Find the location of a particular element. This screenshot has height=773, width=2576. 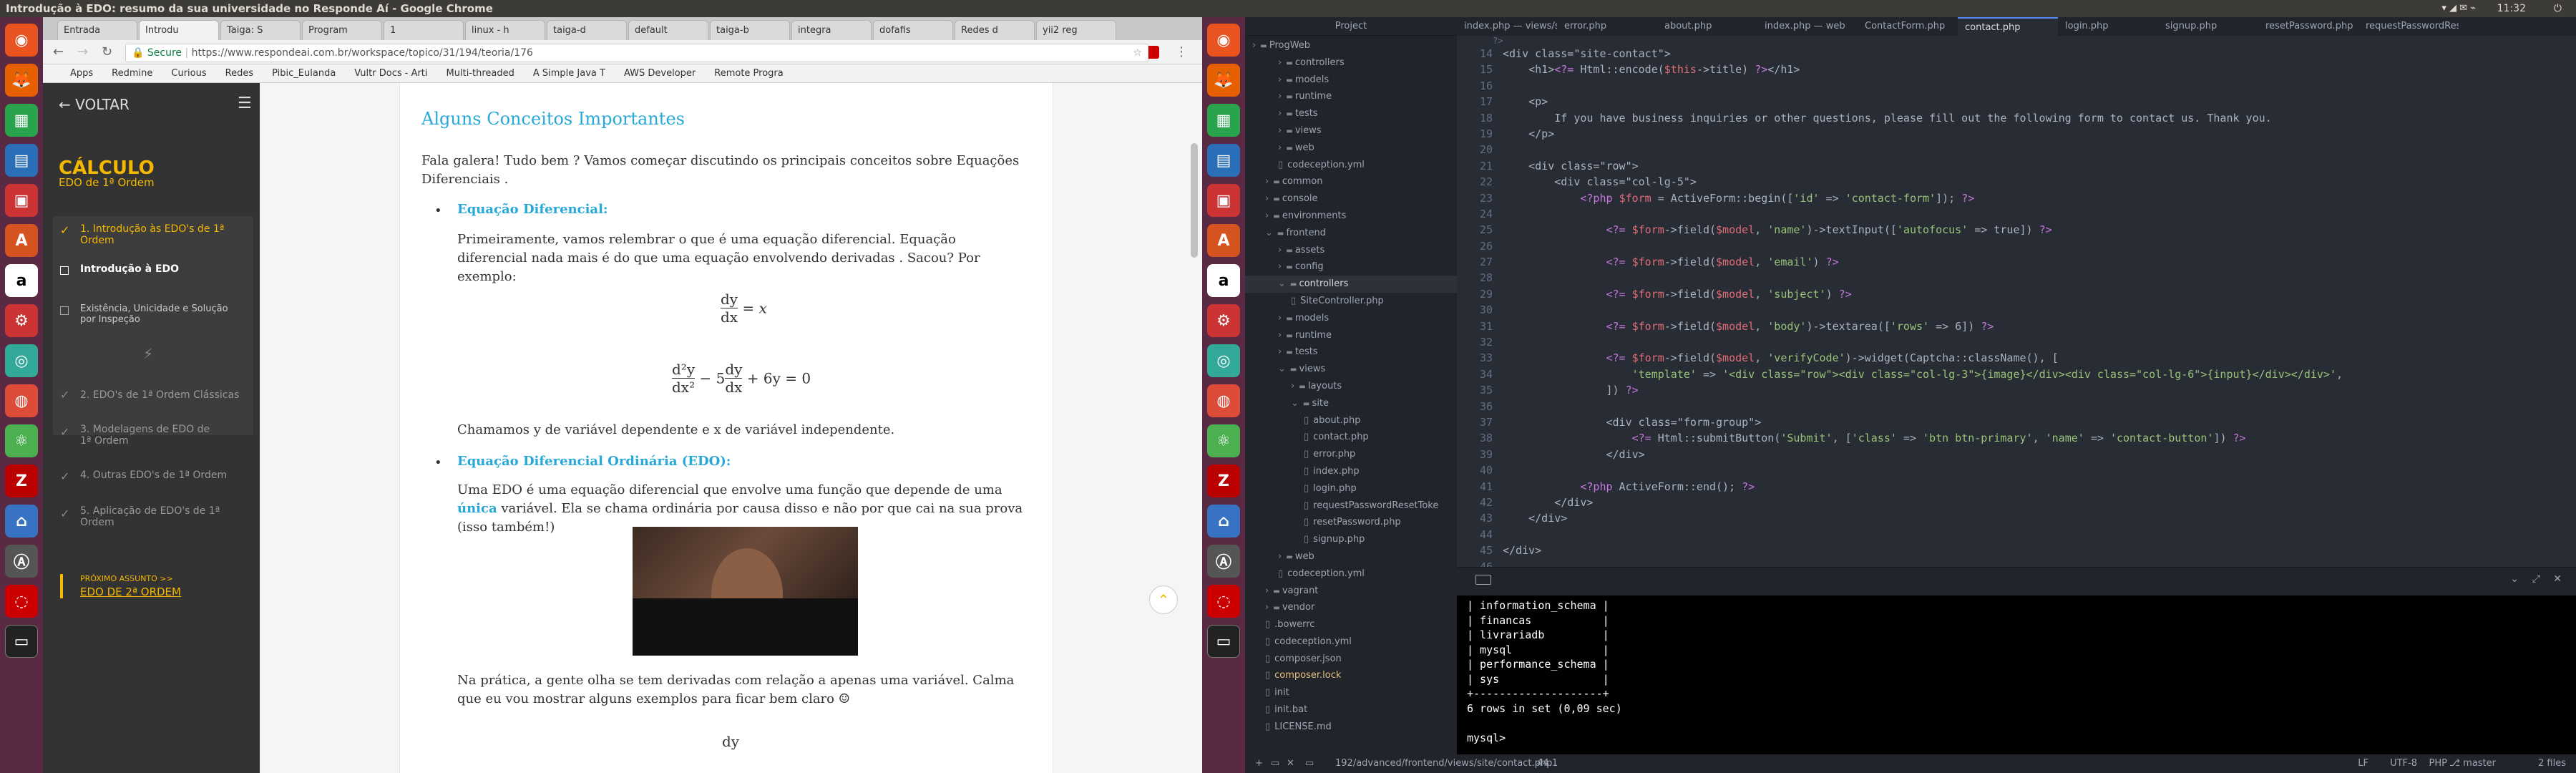

bookmark: A Simple Java T is located at coordinates (569, 73).